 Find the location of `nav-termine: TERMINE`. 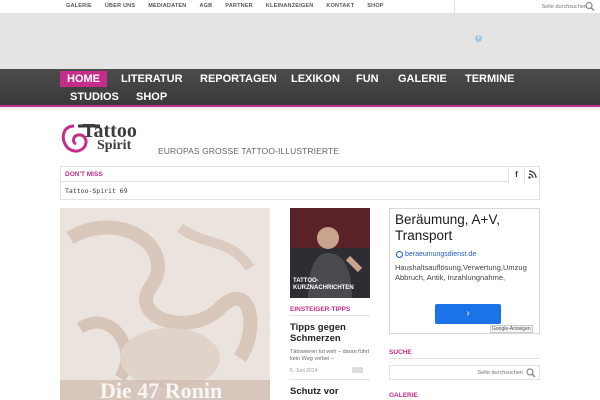

nav-termine: TERMINE is located at coordinates (490, 79).